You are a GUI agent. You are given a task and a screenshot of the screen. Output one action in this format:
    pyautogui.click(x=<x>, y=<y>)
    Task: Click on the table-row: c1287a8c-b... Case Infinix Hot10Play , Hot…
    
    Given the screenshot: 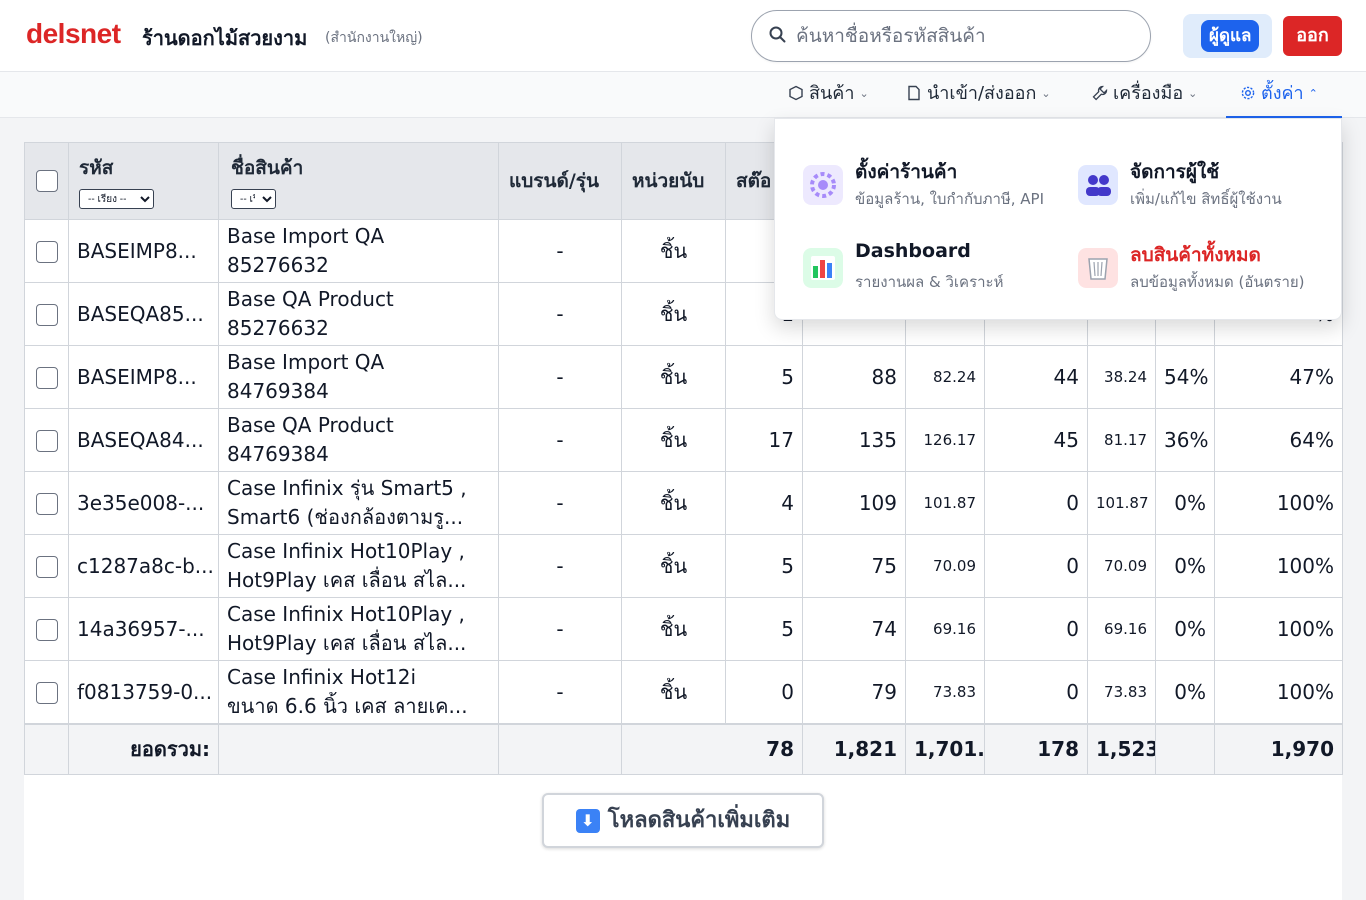 What is the action you would take?
    pyautogui.click(x=683, y=566)
    